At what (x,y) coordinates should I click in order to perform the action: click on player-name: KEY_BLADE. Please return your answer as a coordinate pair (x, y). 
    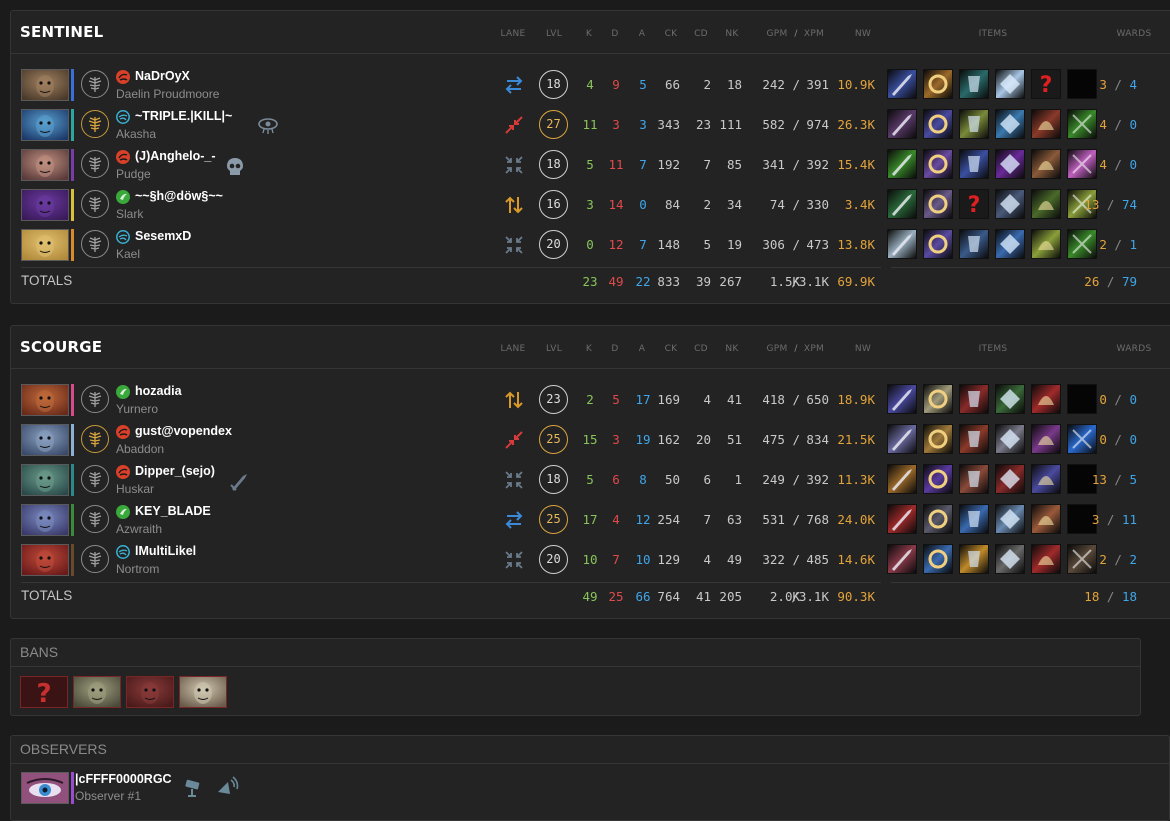
    Looking at the image, I should click on (173, 511).